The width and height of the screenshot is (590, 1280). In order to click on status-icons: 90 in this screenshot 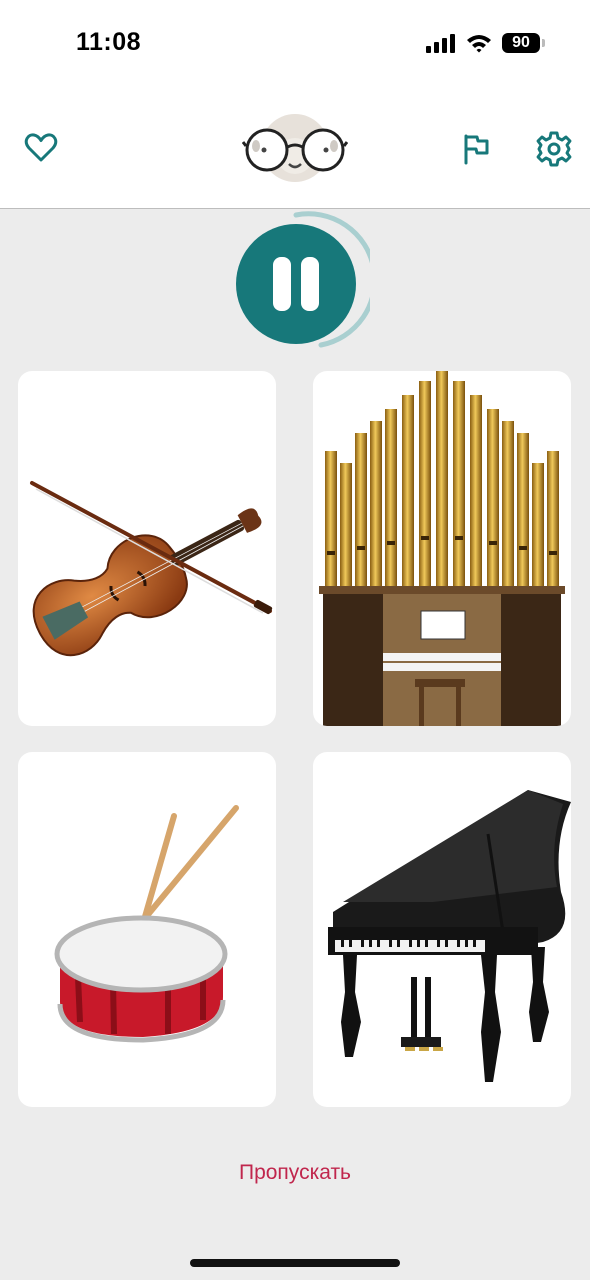, I will do `click(485, 43)`.